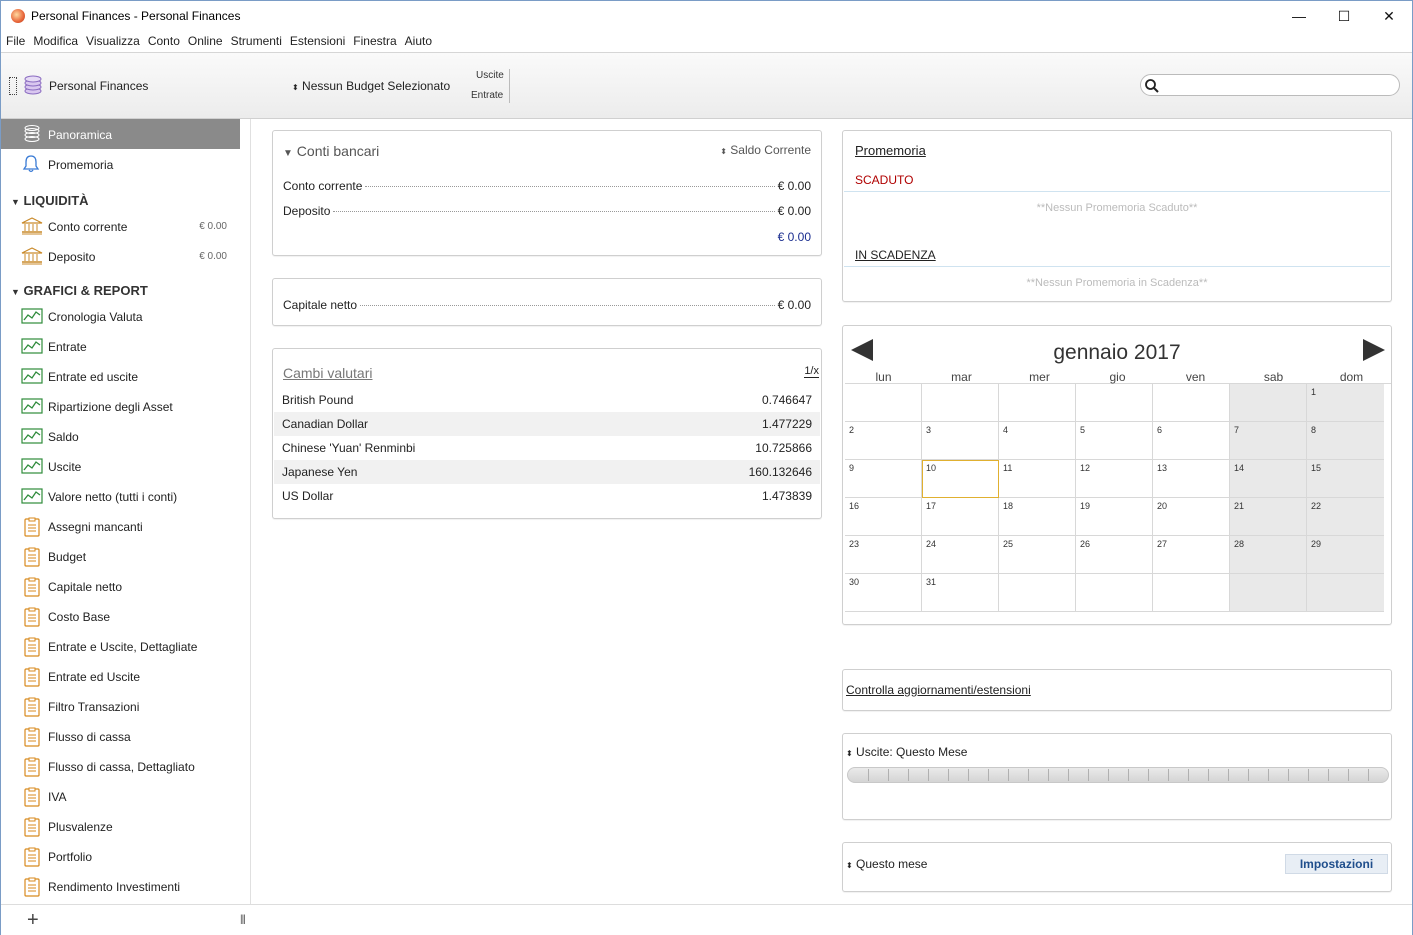 The image size is (1413, 935). What do you see at coordinates (1299, 16) in the screenshot?
I see `minimize-button: —` at bounding box center [1299, 16].